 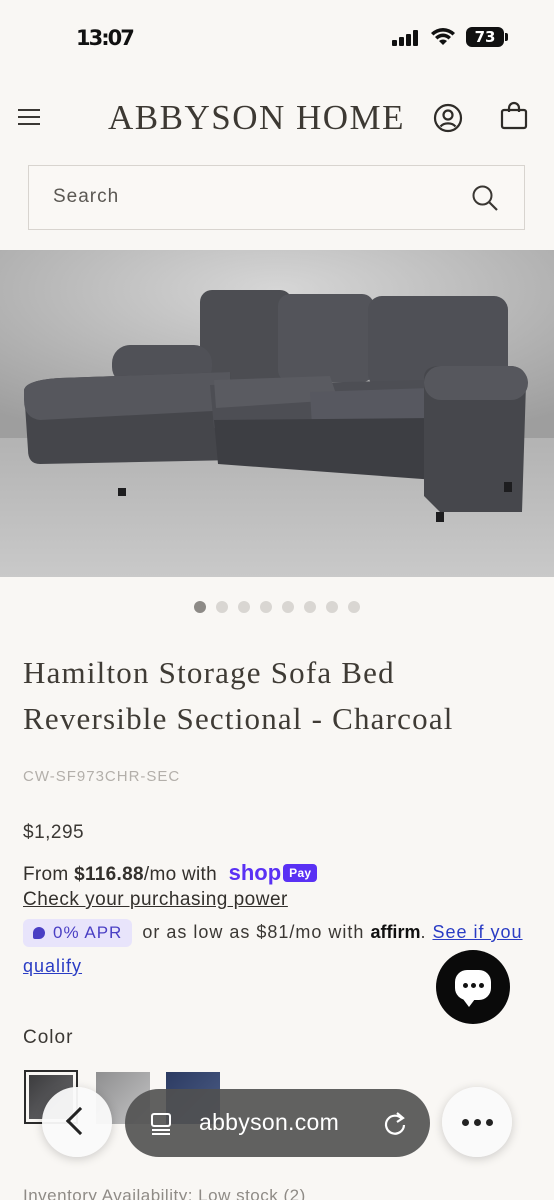 I want to click on battery-tip, so click(x=506, y=37).